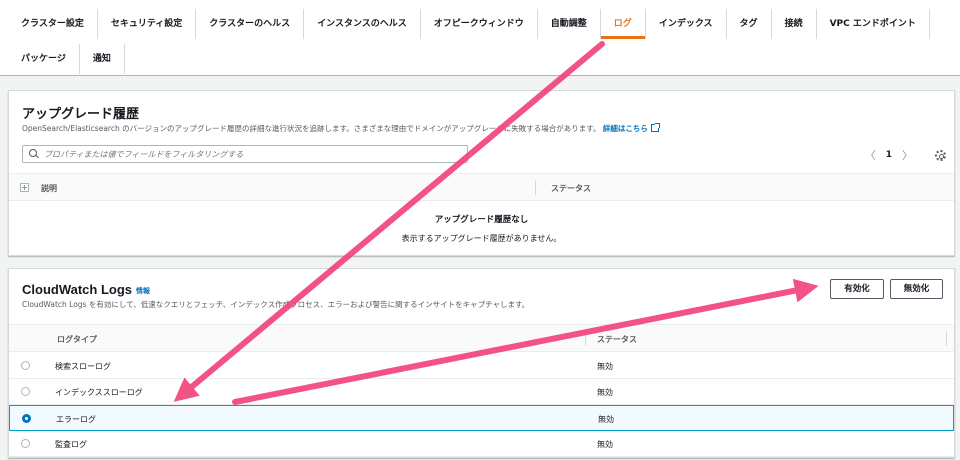 This screenshot has height=460, width=960. What do you see at coordinates (857, 289) in the screenshot?
I see `enable-button: 有効化` at bounding box center [857, 289].